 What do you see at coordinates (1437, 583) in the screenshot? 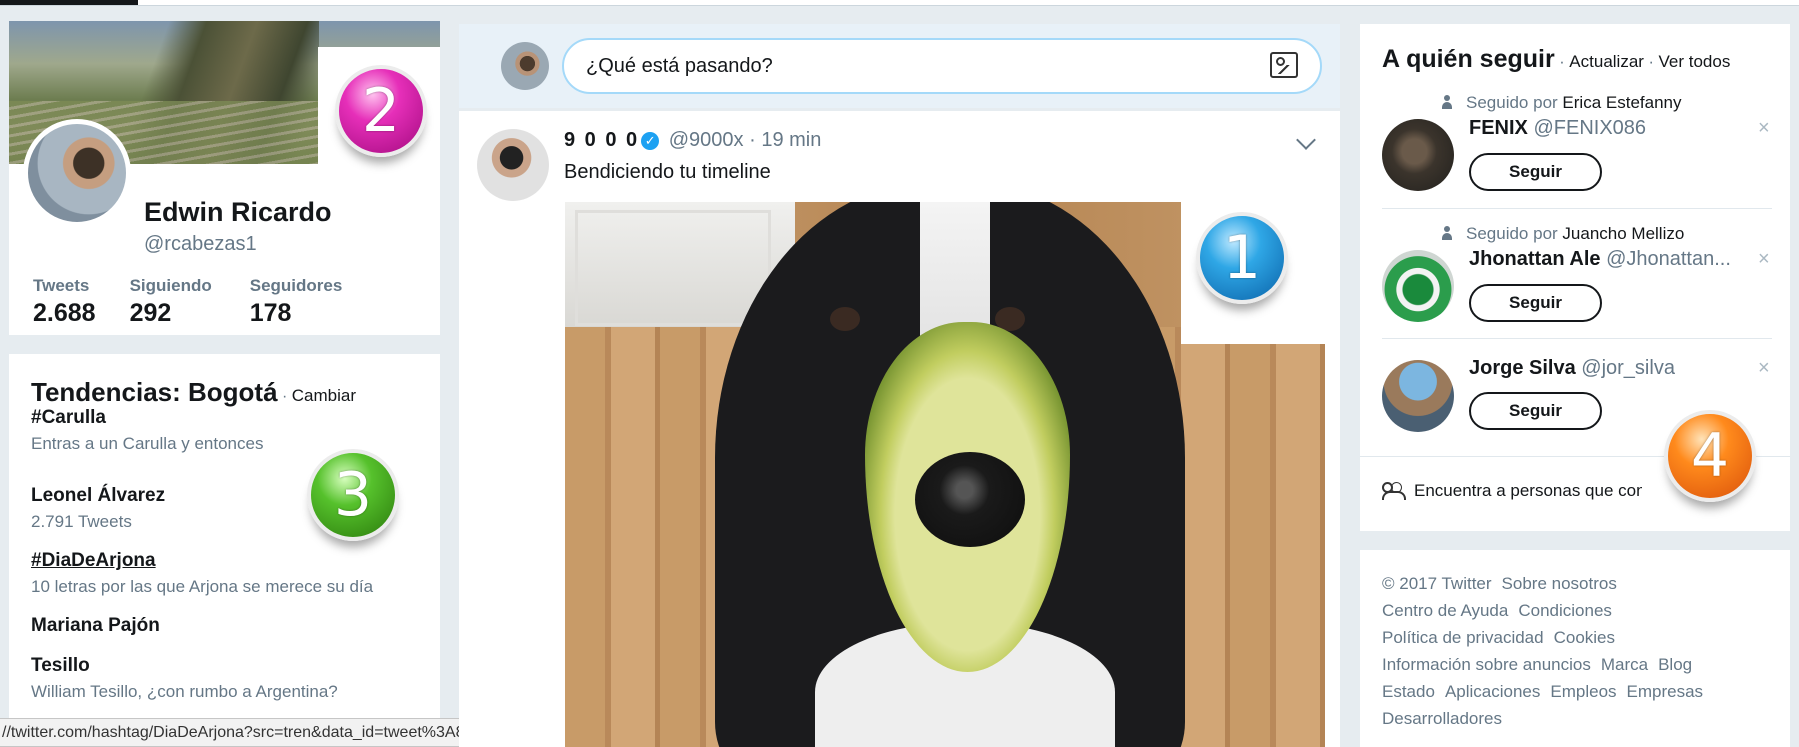
I see `footer-link: © 2017 Twitter` at bounding box center [1437, 583].